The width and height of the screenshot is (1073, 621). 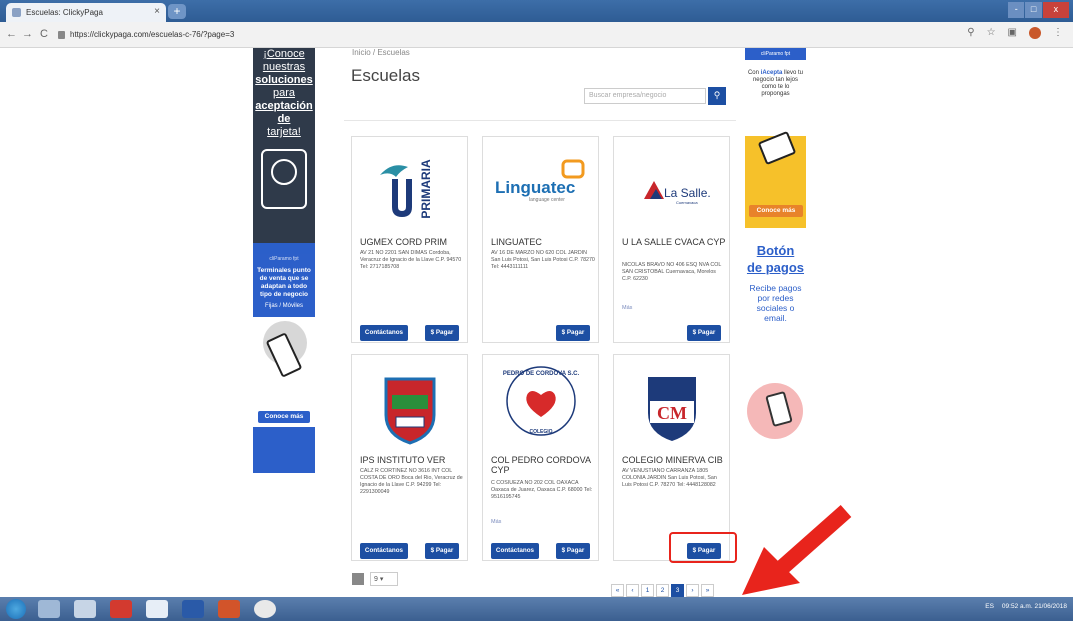 I want to click on school-logo: PEDRO DE CORDOVA S.C. COLEGIO, so click(x=540, y=403).